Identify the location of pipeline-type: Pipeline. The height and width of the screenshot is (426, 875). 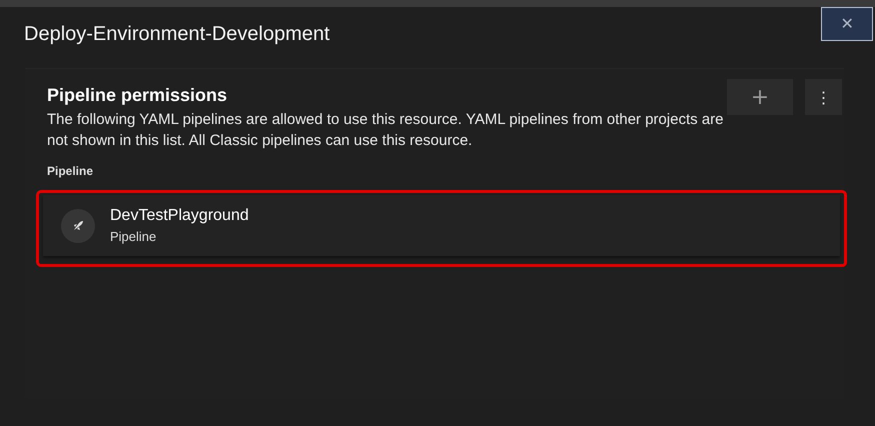
(134, 236).